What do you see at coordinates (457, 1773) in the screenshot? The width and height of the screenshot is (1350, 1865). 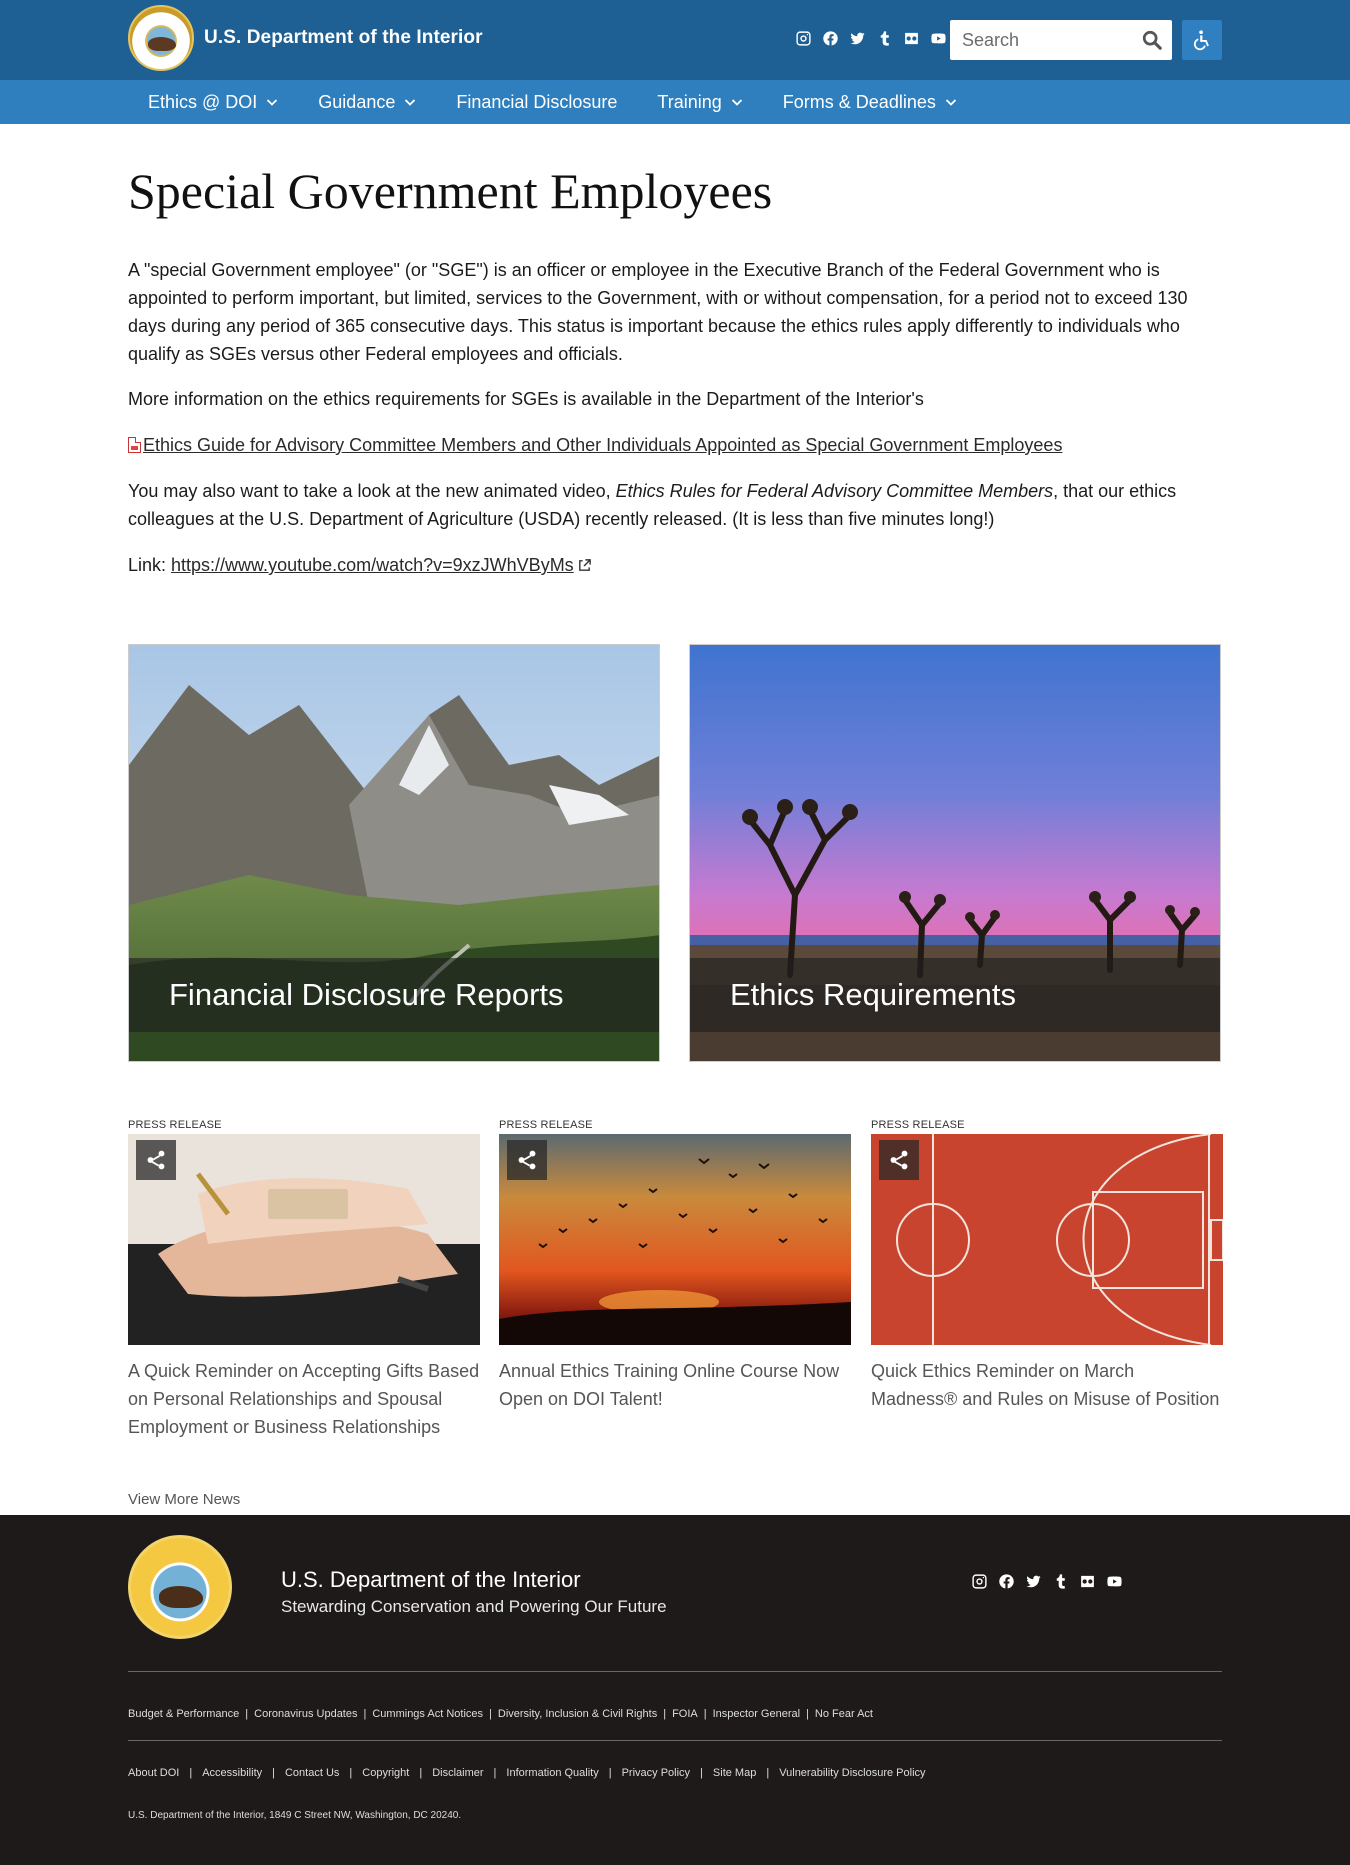 I see `footer-link: Disclaimer` at bounding box center [457, 1773].